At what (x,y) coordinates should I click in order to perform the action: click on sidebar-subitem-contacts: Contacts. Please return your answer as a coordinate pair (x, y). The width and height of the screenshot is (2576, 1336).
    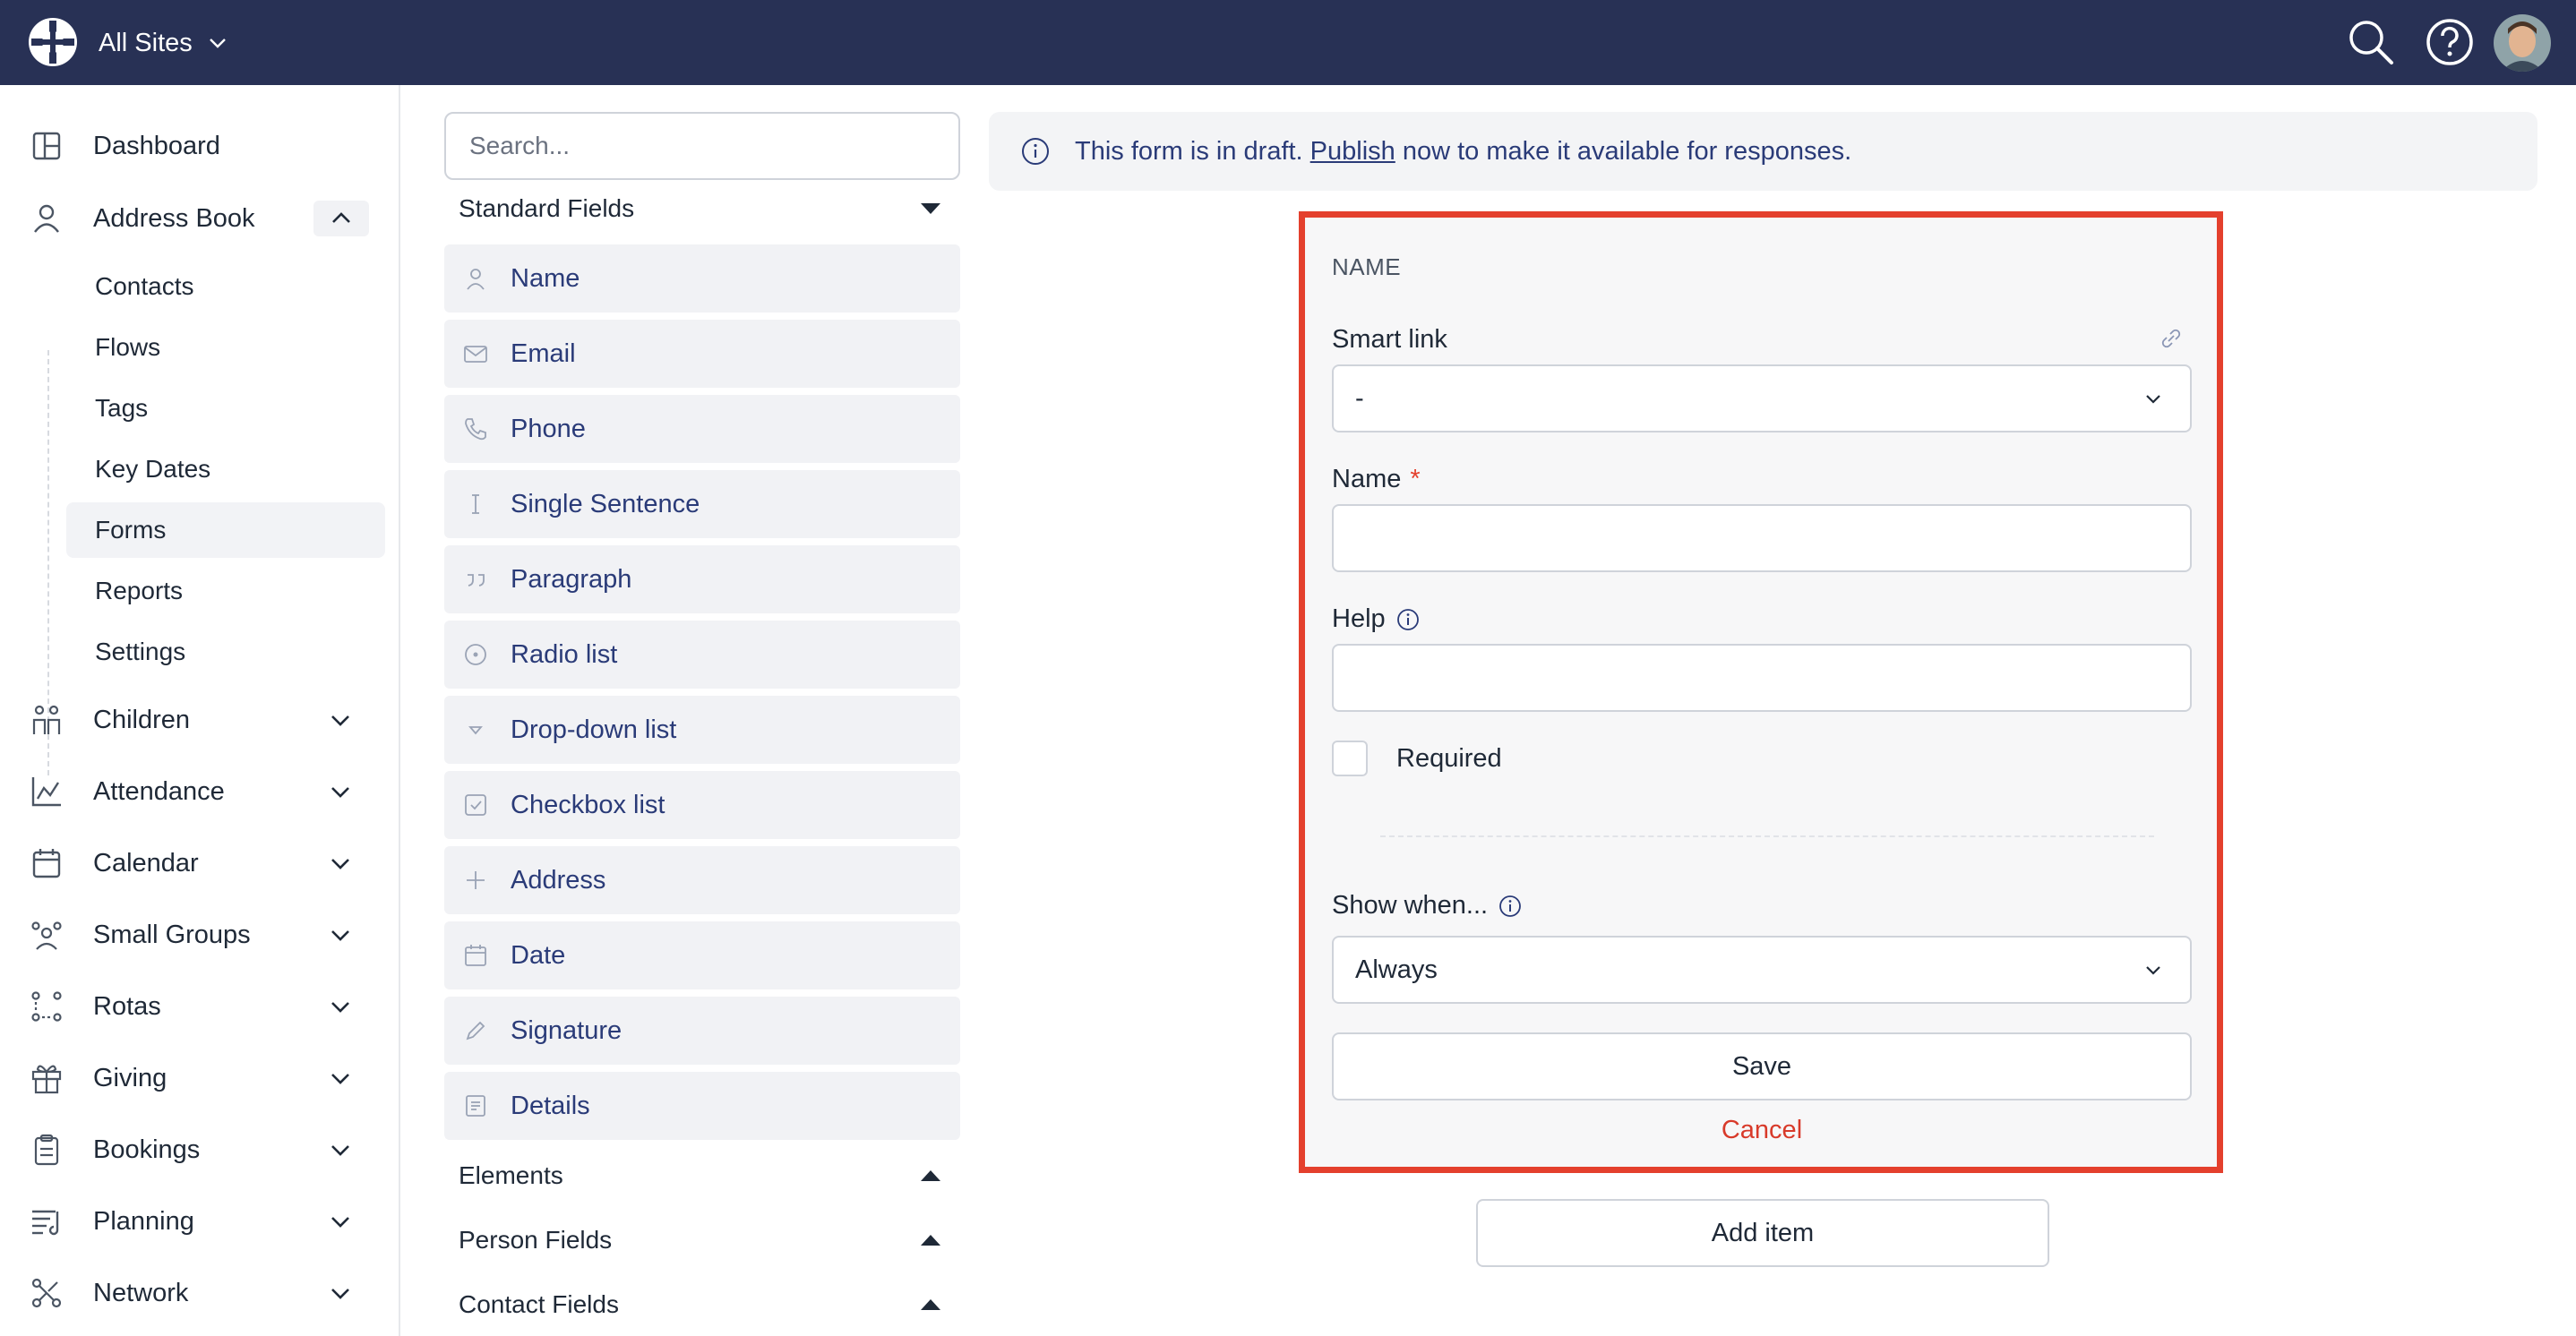
    Looking at the image, I should click on (225, 287).